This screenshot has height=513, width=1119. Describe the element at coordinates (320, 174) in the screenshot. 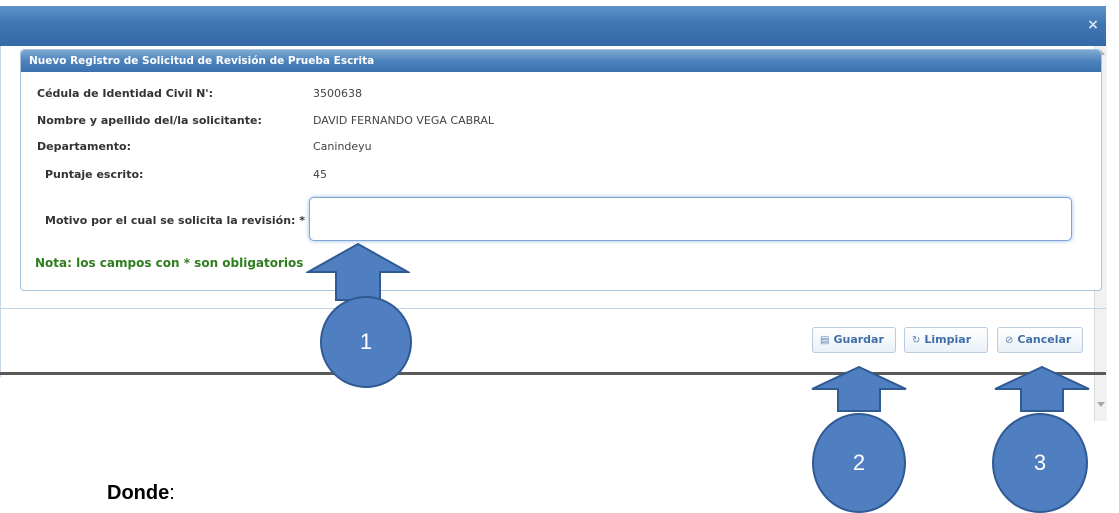

I see `puntaje-value: 45` at that location.